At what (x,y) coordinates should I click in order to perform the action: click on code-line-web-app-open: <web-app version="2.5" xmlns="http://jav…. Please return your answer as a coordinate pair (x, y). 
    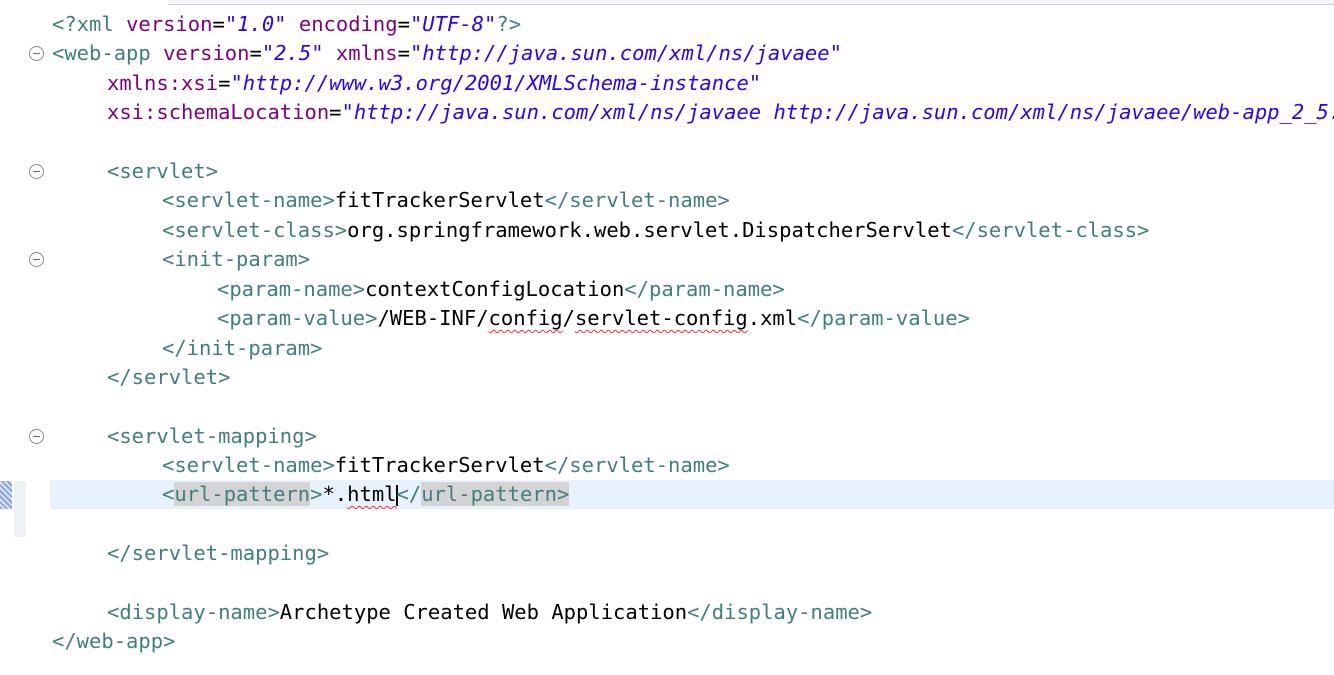
    Looking at the image, I should click on (447, 53).